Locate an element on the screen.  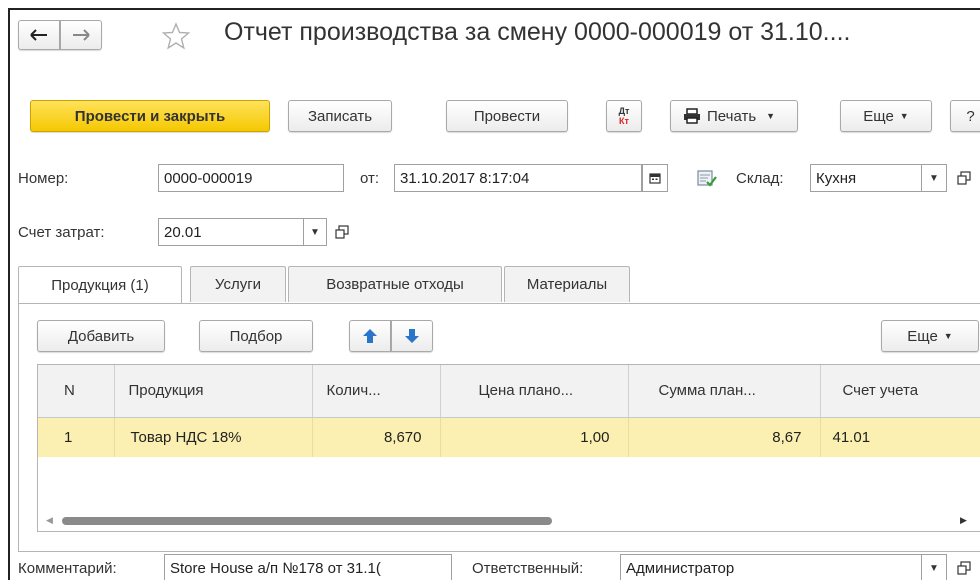
cost-account-dropdown-button: ▼ is located at coordinates (315, 232).